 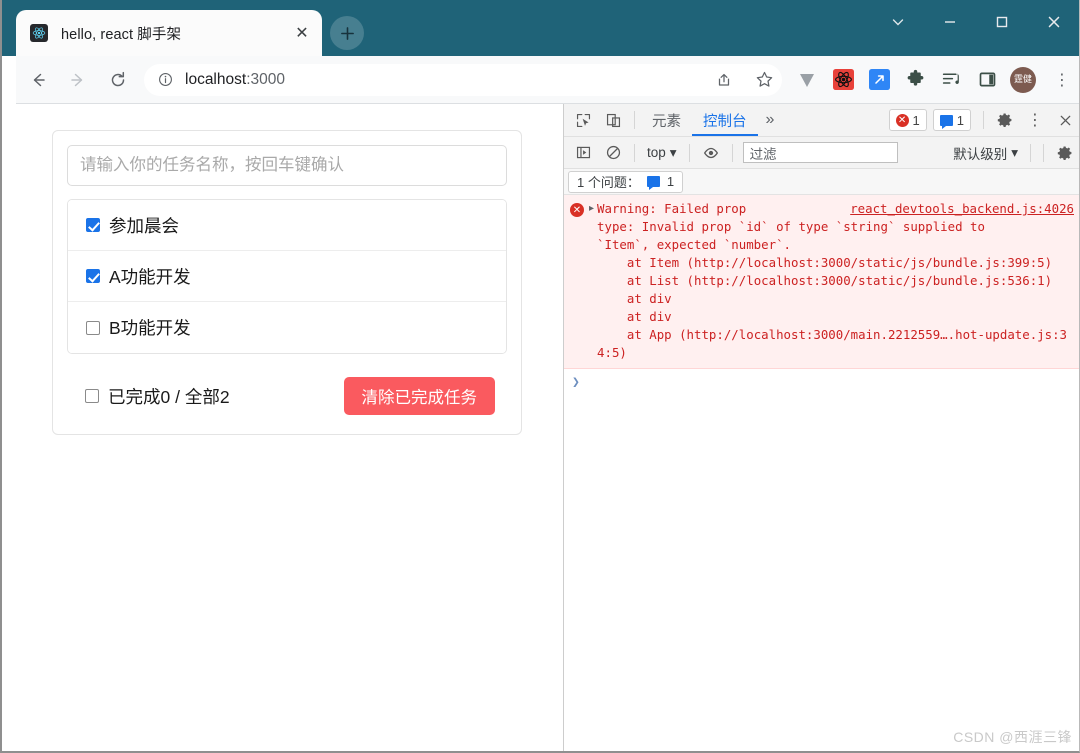 What do you see at coordinates (656, 152) in the screenshot?
I see `execution-context-value: top` at bounding box center [656, 152].